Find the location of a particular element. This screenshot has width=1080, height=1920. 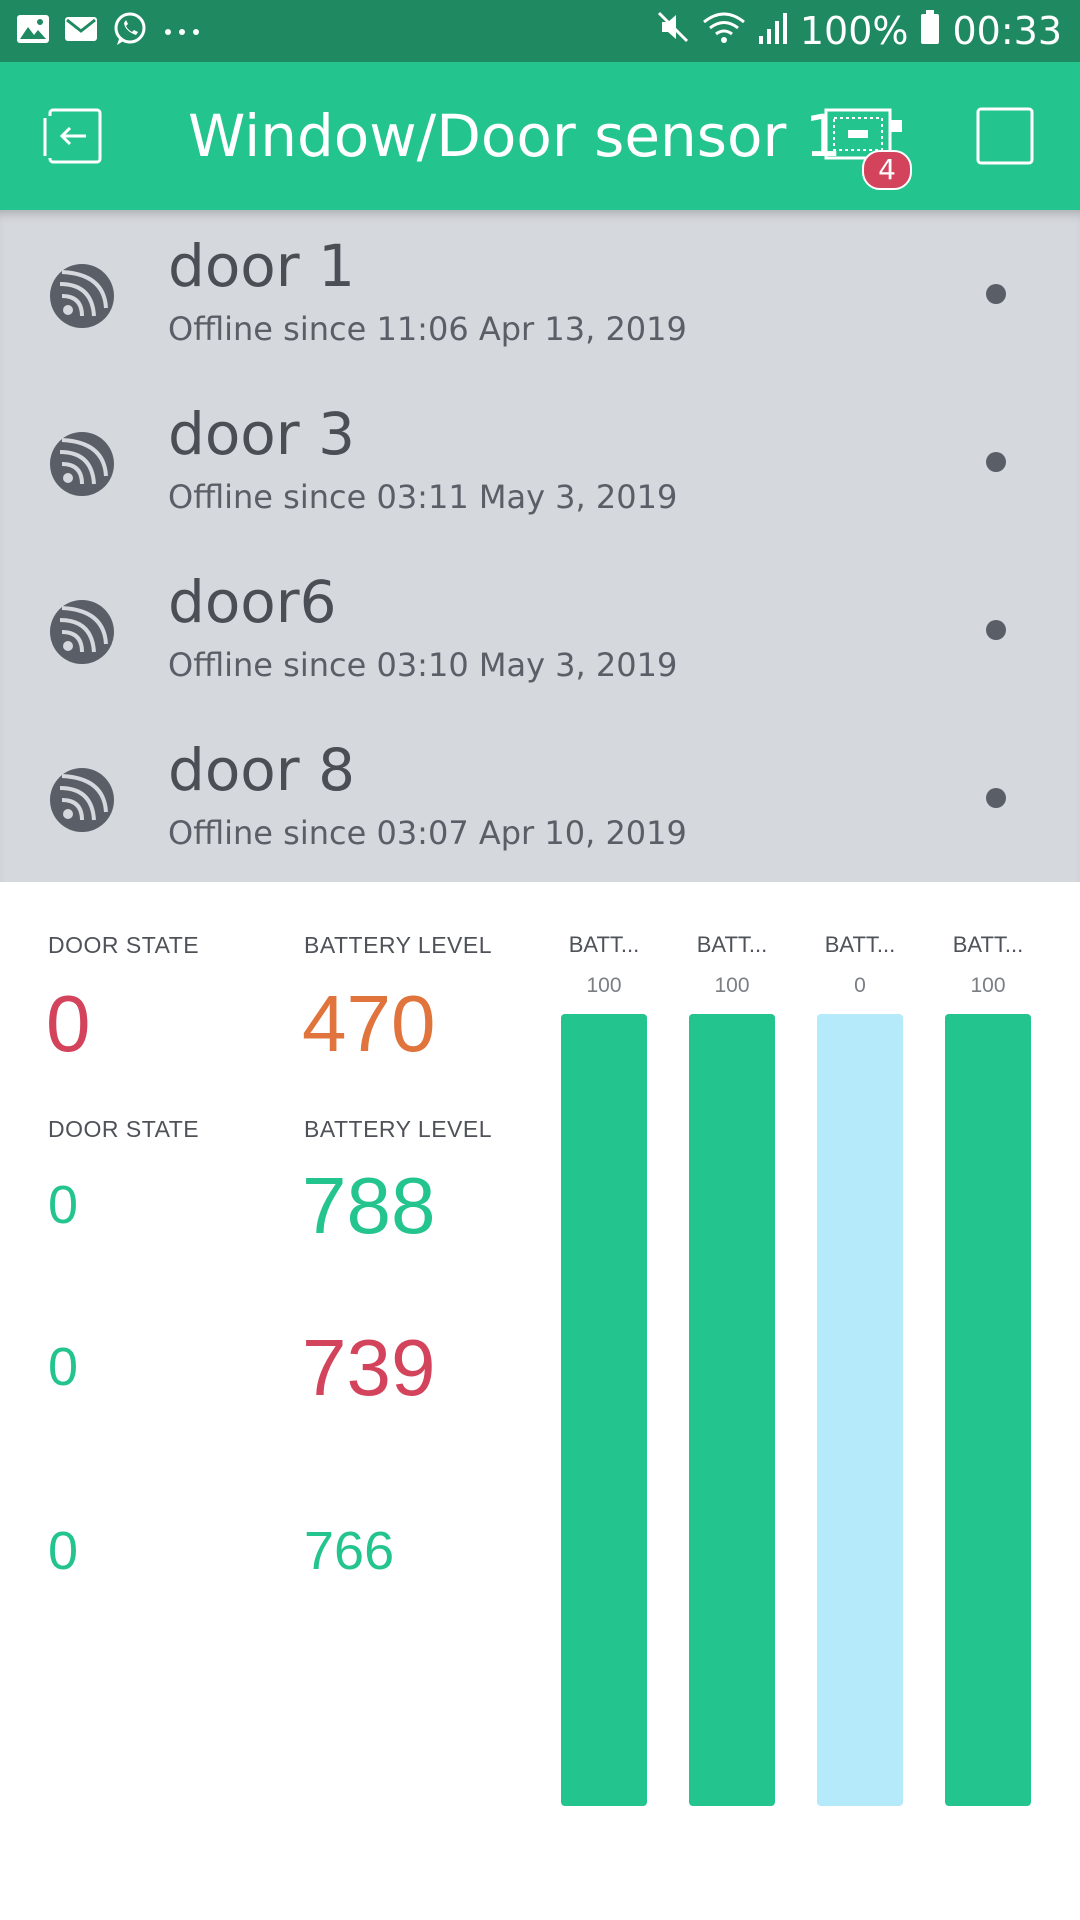

device-name: door 1 is located at coordinates (261, 266).